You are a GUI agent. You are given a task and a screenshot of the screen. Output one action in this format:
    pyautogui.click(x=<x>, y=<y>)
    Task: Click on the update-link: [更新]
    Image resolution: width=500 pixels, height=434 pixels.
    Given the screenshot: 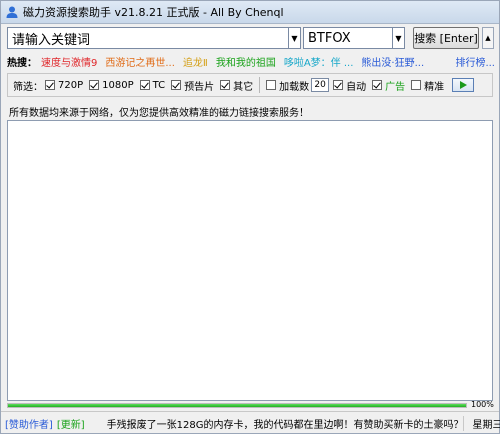 What is the action you would take?
    pyautogui.click(x=71, y=423)
    